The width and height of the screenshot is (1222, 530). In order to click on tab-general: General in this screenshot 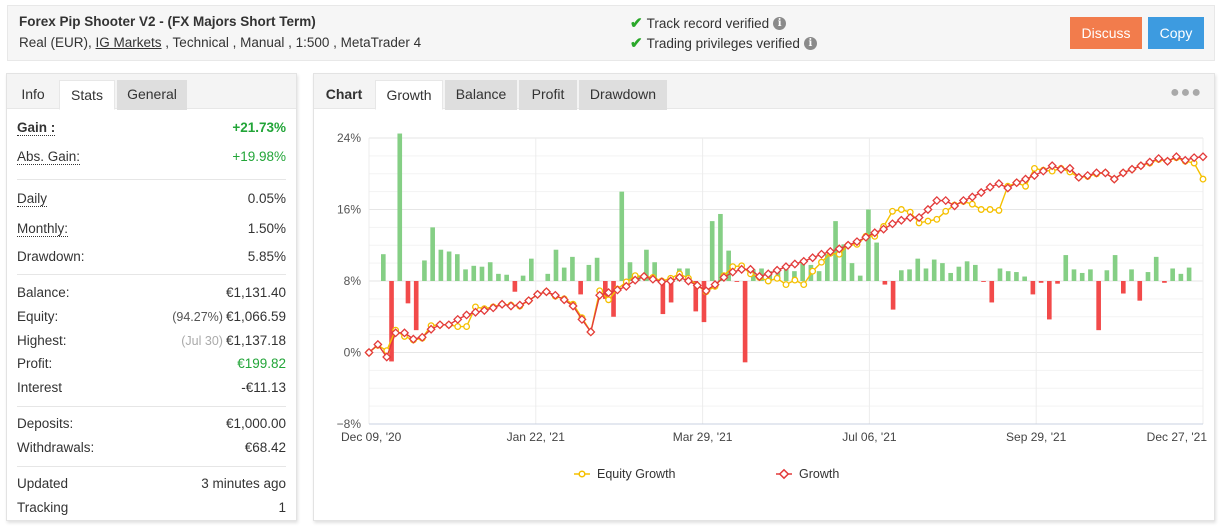, I will do `click(152, 95)`.